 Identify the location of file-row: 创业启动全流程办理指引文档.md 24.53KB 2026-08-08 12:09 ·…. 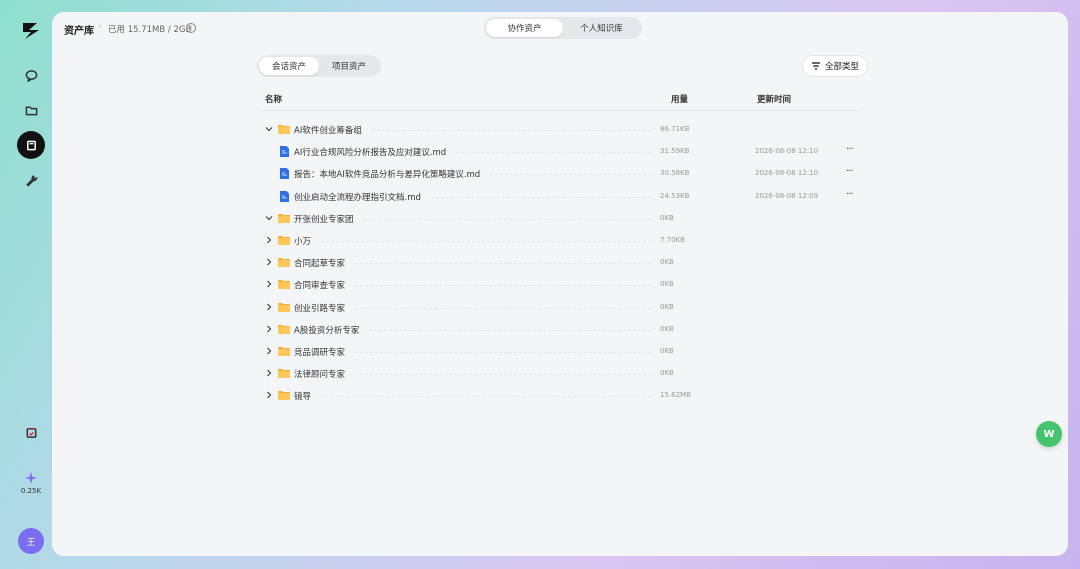
(566, 197).